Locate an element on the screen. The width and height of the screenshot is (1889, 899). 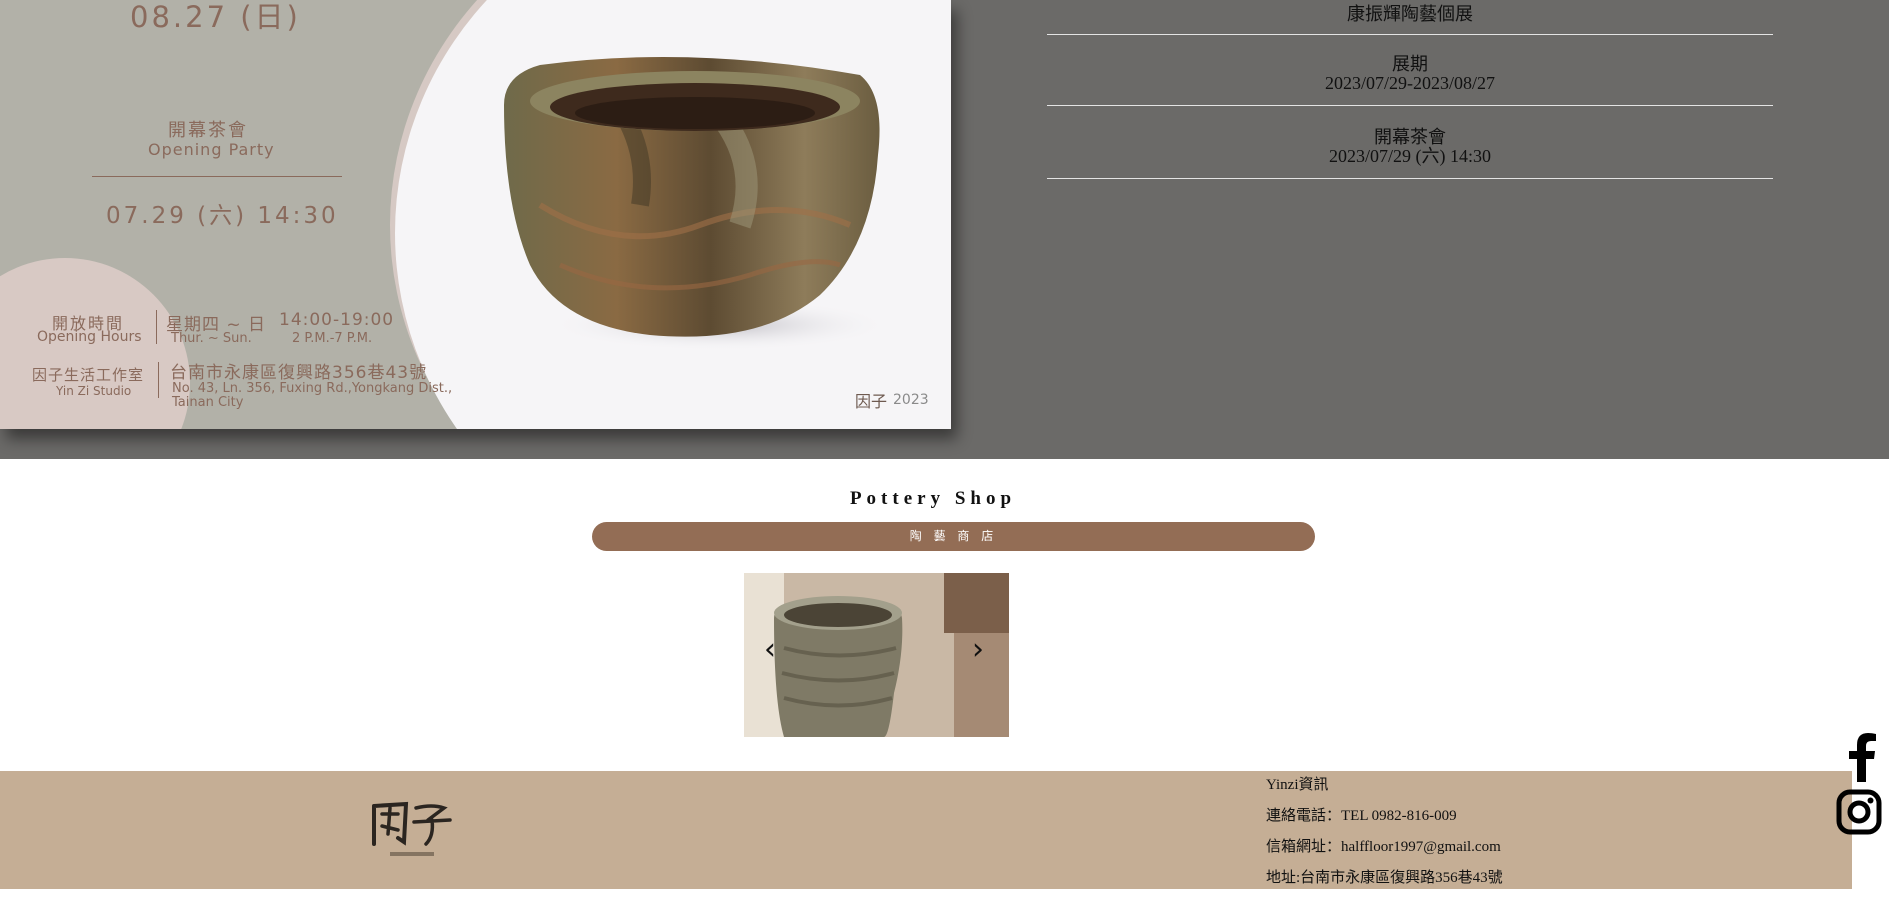
poster-end-date: 08.27 (日) is located at coordinates (215, 17).